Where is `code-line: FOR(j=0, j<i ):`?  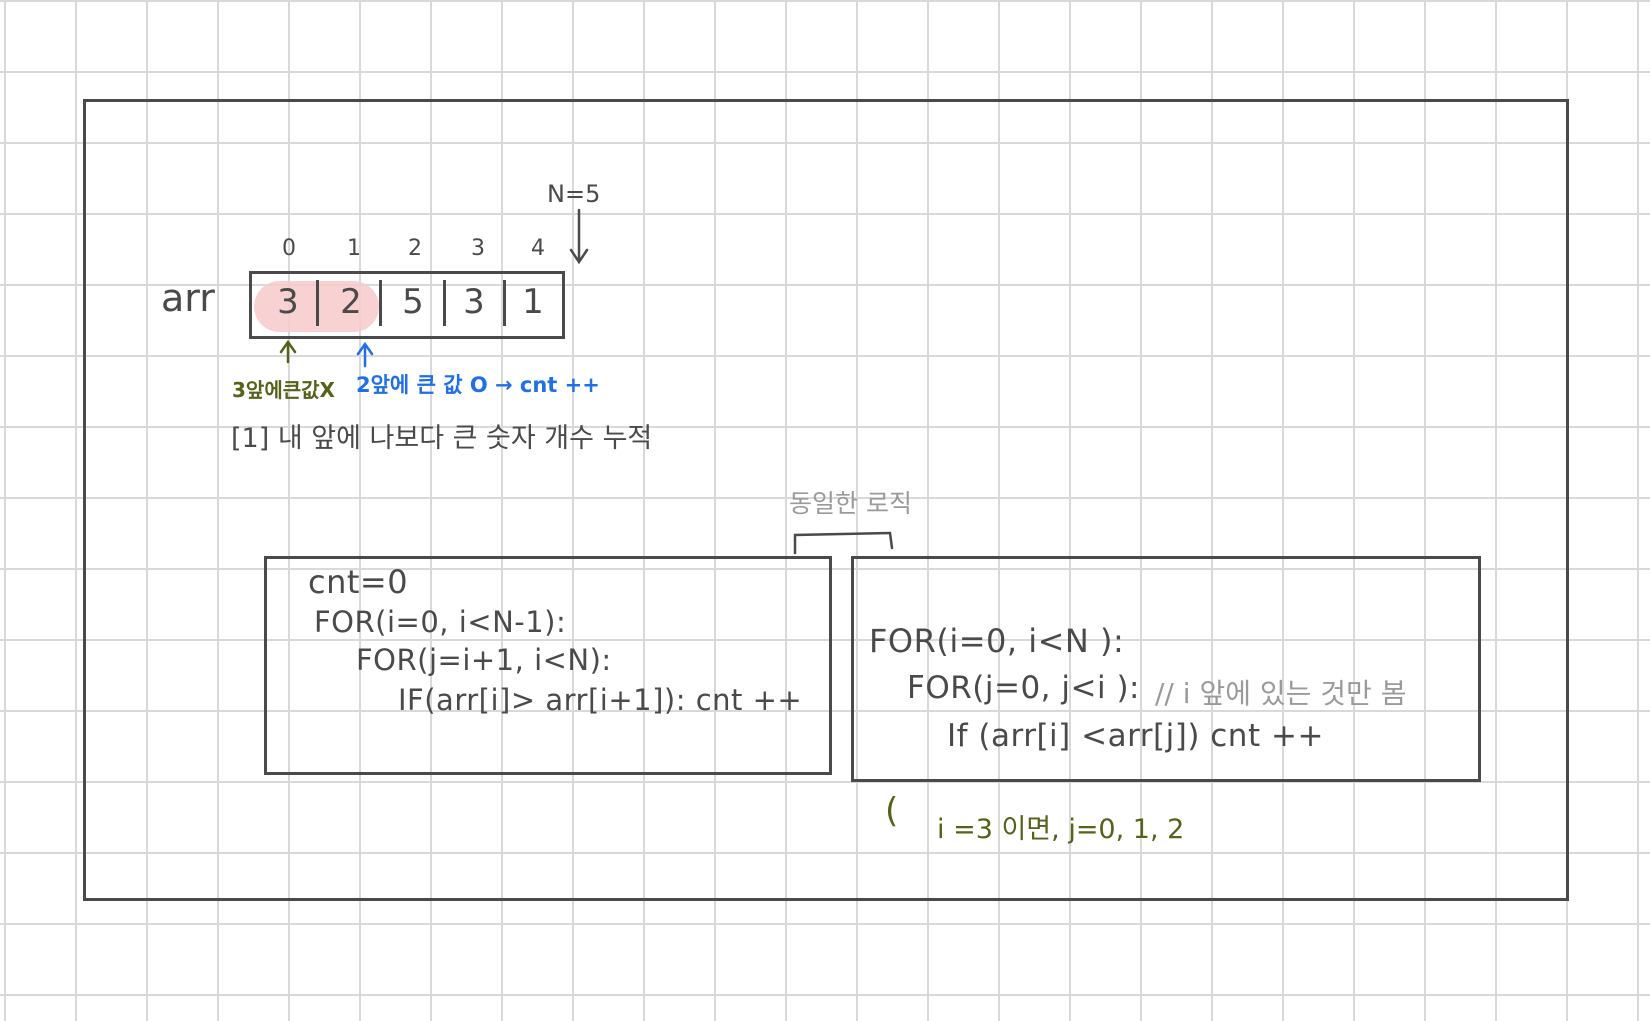 code-line: FOR(j=0, j<i ): is located at coordinates (1023, 688).